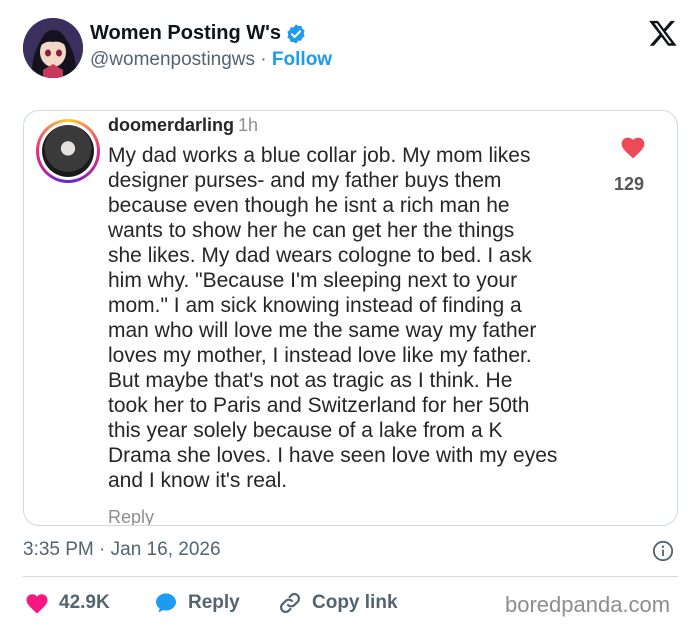 The width and height of the screenshot is (700, 629). I want to click on source-watermark: boredpanda.com, so click(588, 604).